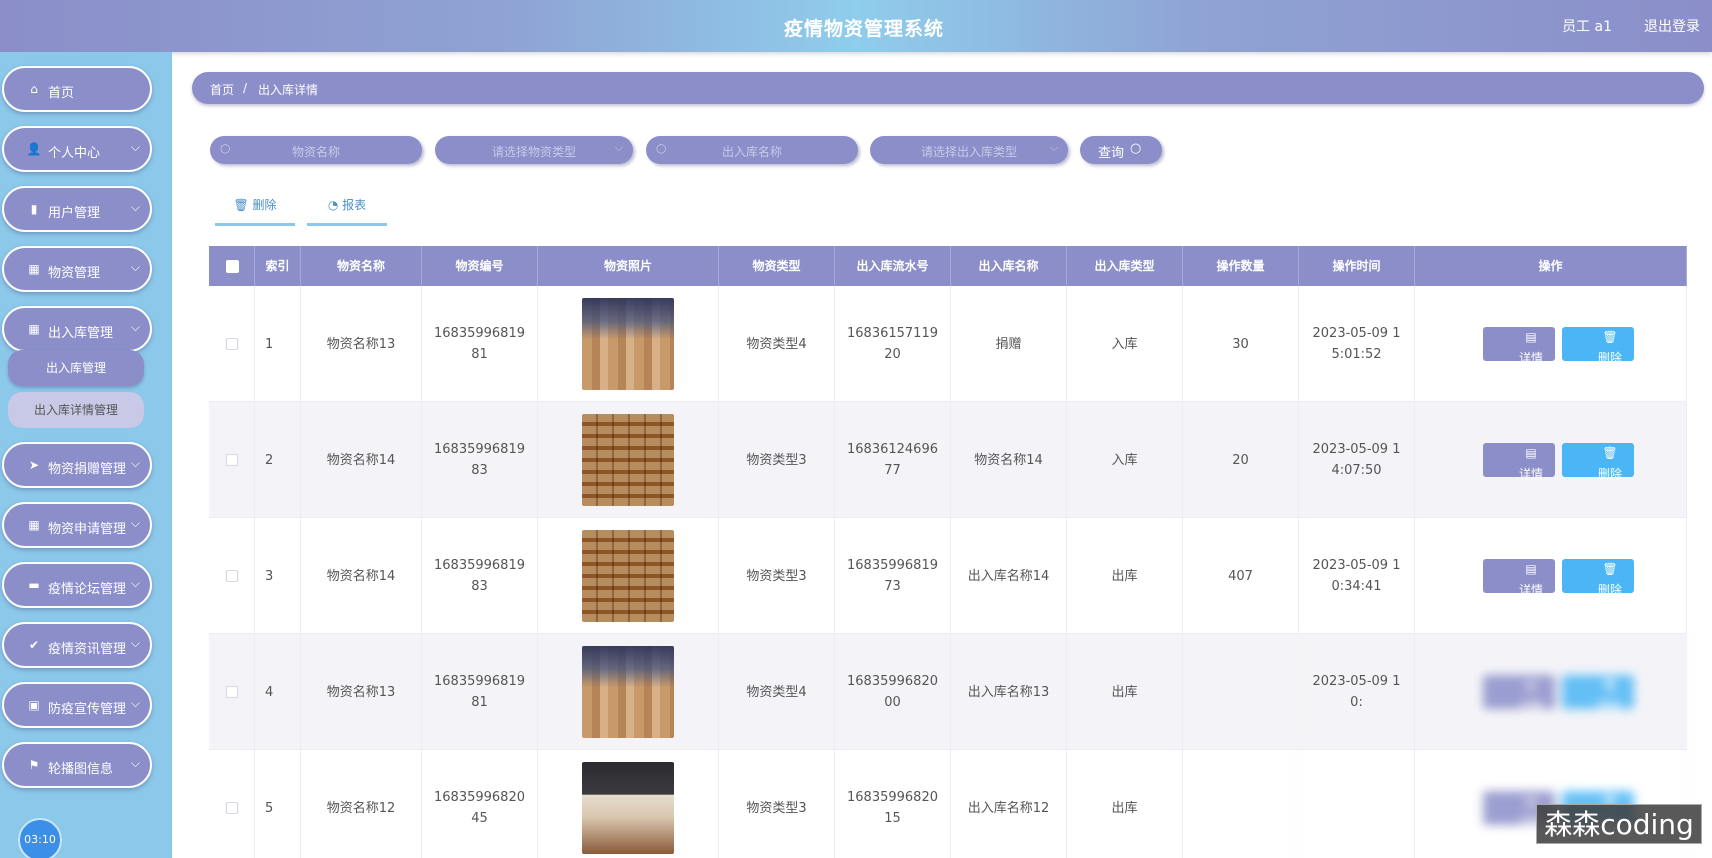 The width and height of the screenshot is (1712, 858). I want to click on material-code: 1683599681983, so click(479, 576).